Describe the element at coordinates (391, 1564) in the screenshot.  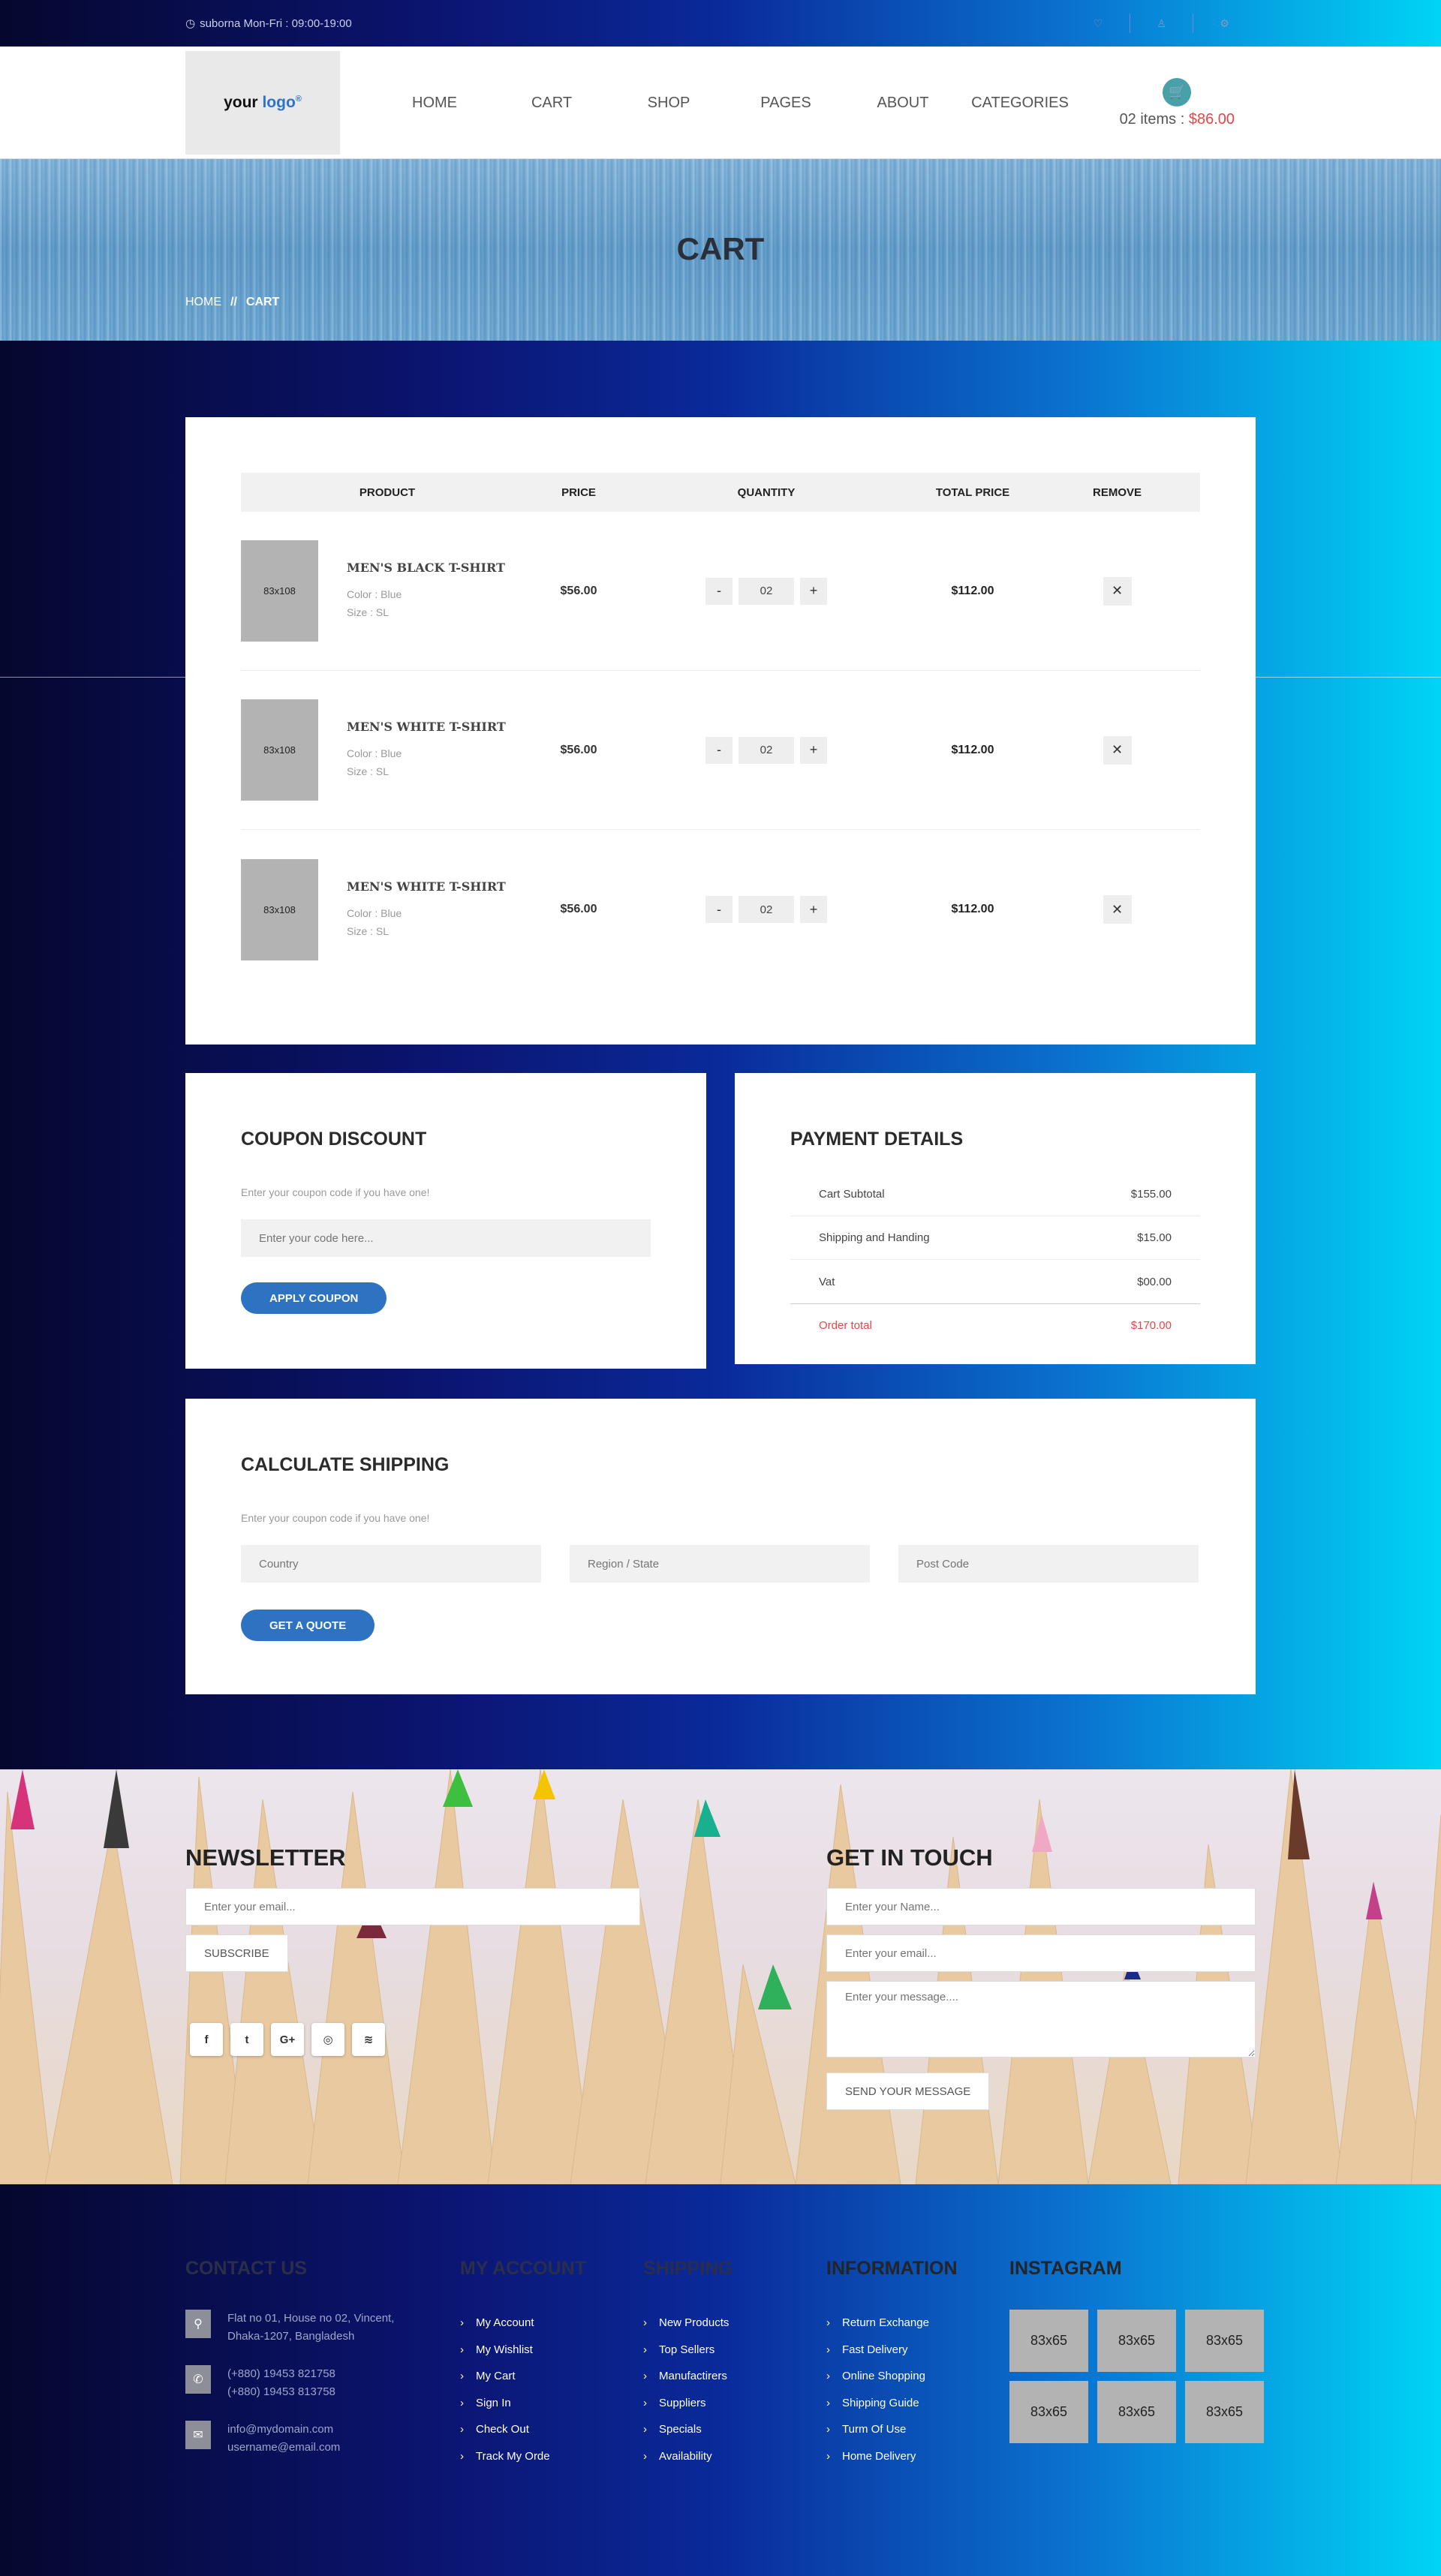
I see `country-field` at that location.